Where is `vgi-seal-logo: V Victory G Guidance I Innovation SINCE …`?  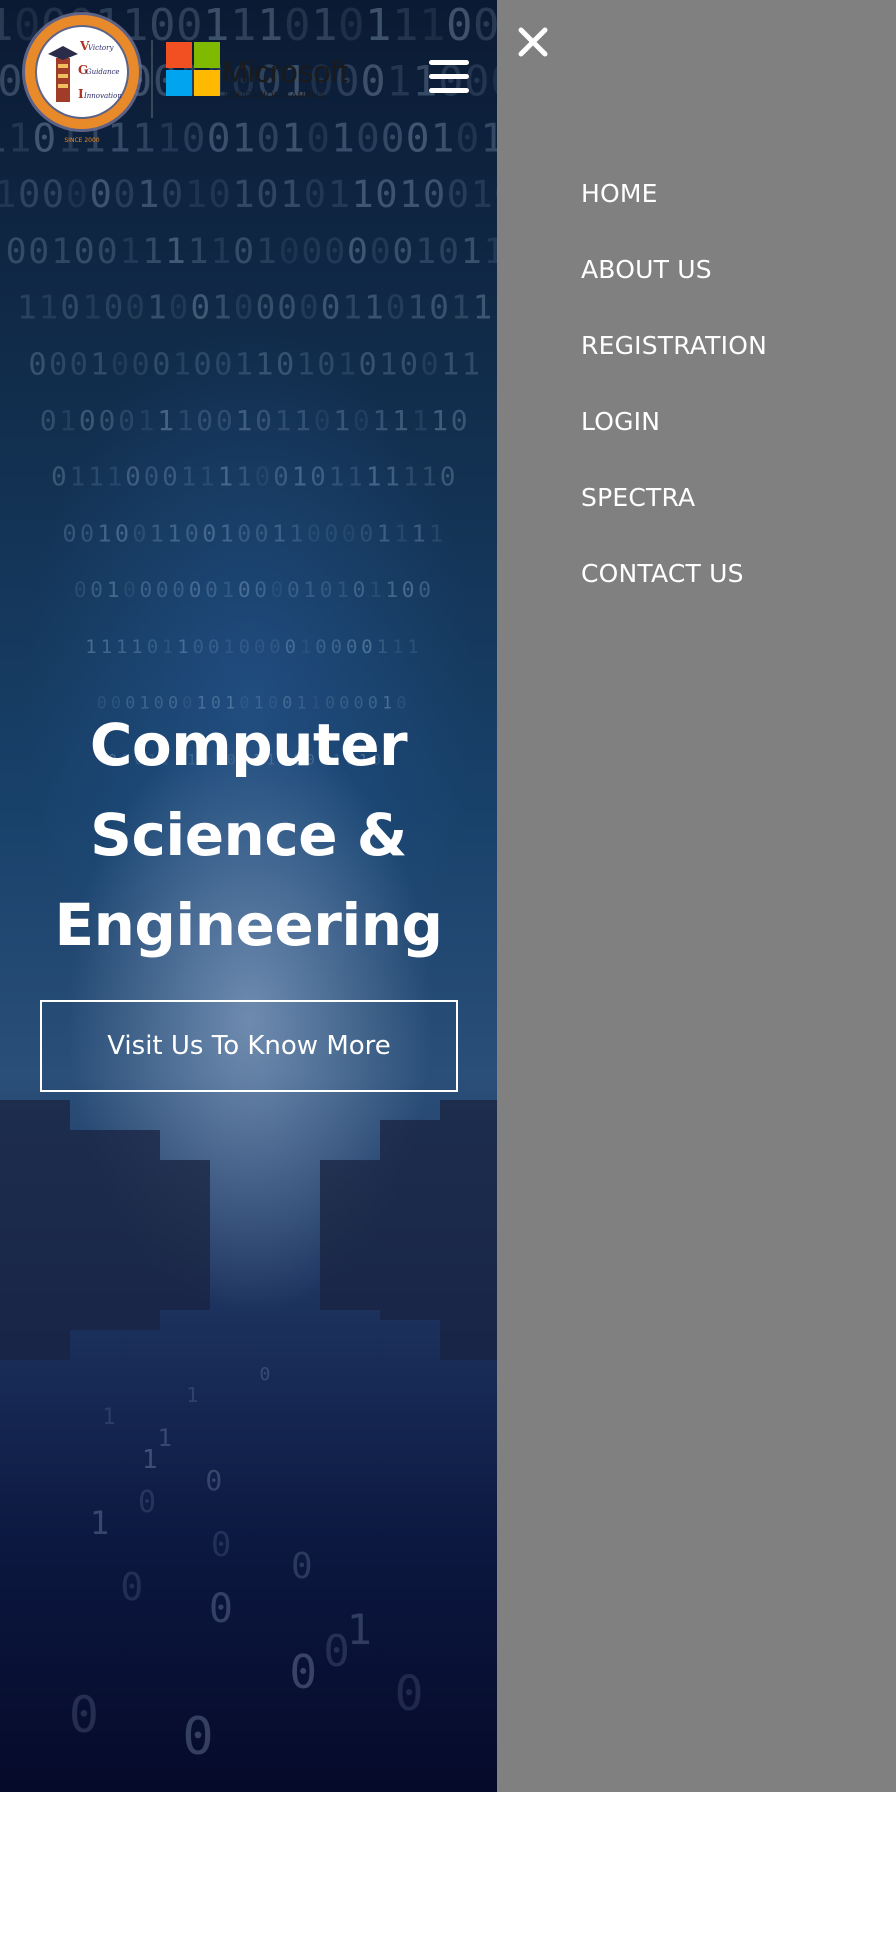 vgi-seal-logo: V Victory G Guidance I Innovation SINCE … is located at coordinates (82, 78).